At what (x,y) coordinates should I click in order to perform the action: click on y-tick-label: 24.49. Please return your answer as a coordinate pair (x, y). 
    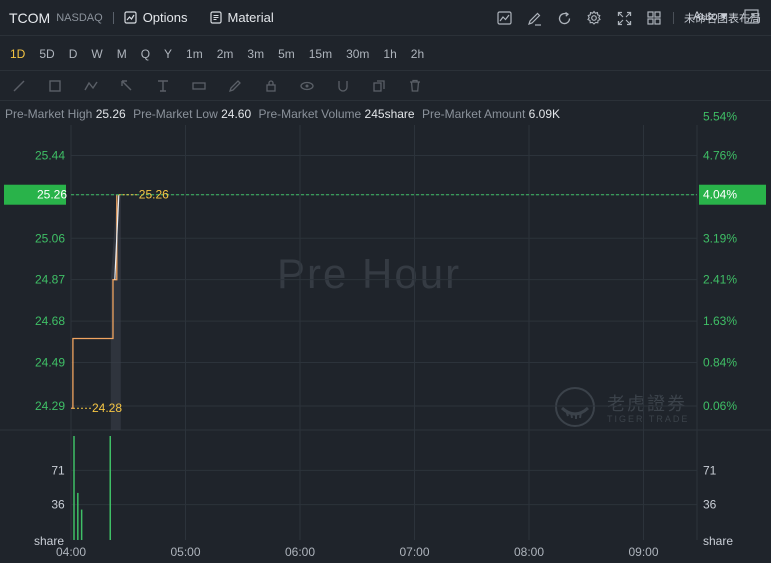
    Looking at the image, I should click on (50, 362).